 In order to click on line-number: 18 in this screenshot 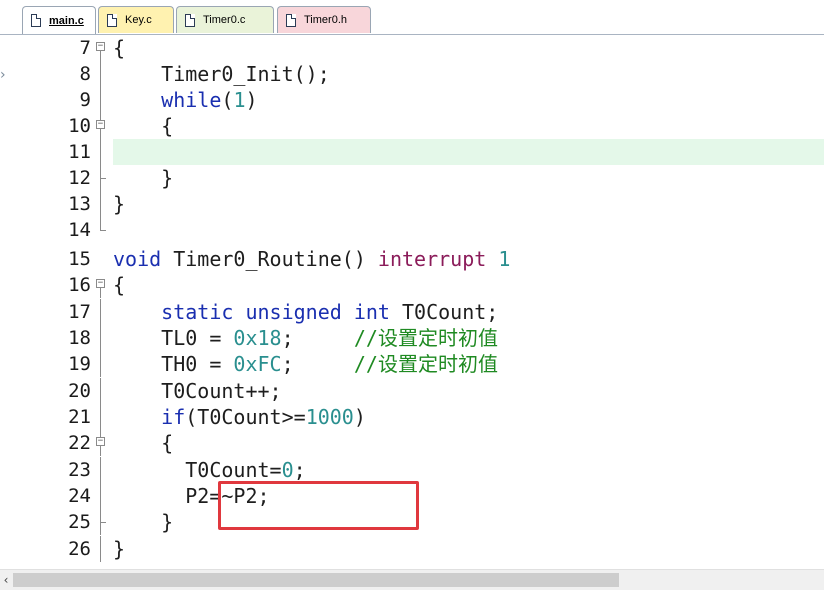, I will do `click(79, 338)`.